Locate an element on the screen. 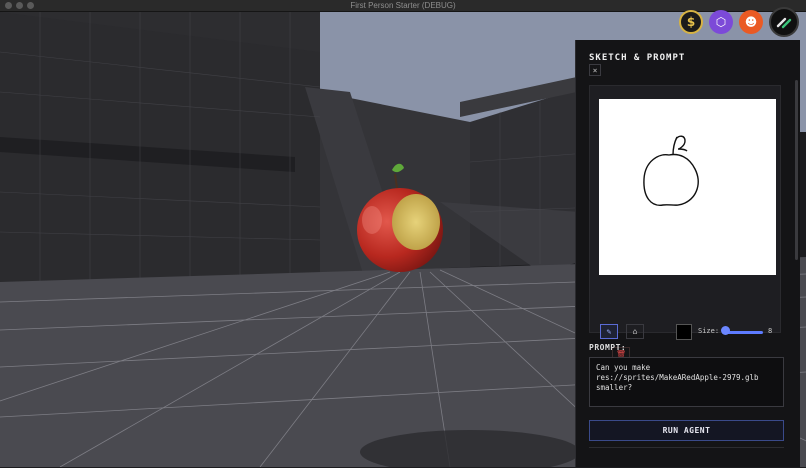  prompt-label: PROMPT: is located at coordinates (608, 347).